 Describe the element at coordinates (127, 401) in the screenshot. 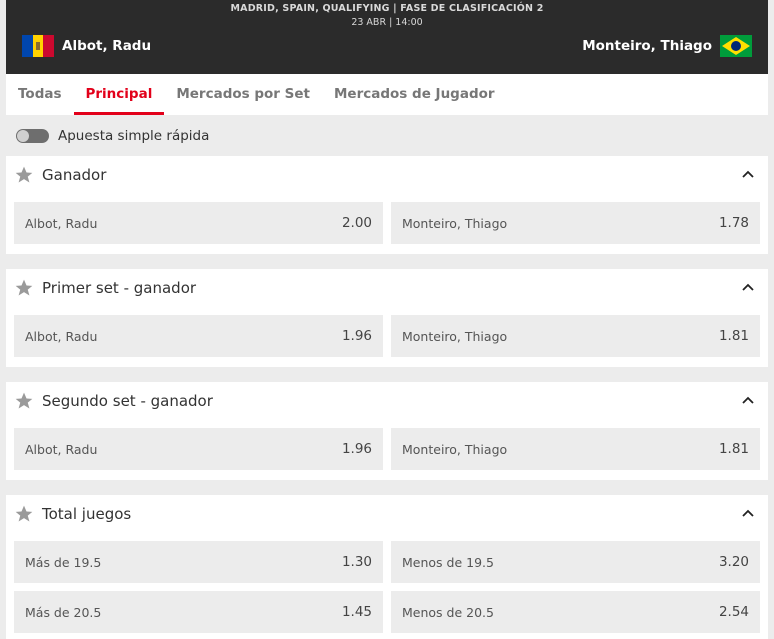

I see `market-title: Segundo set - ganador` at that location.